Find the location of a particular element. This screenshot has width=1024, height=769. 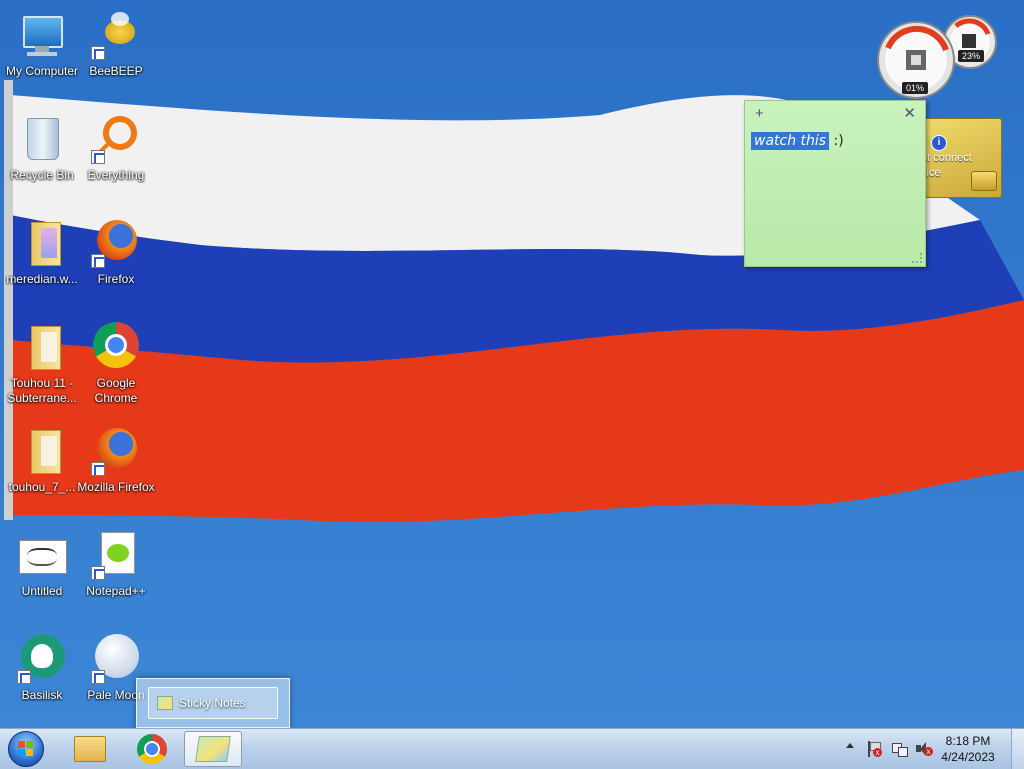

chip-icon is located at coordinates (984, 181).